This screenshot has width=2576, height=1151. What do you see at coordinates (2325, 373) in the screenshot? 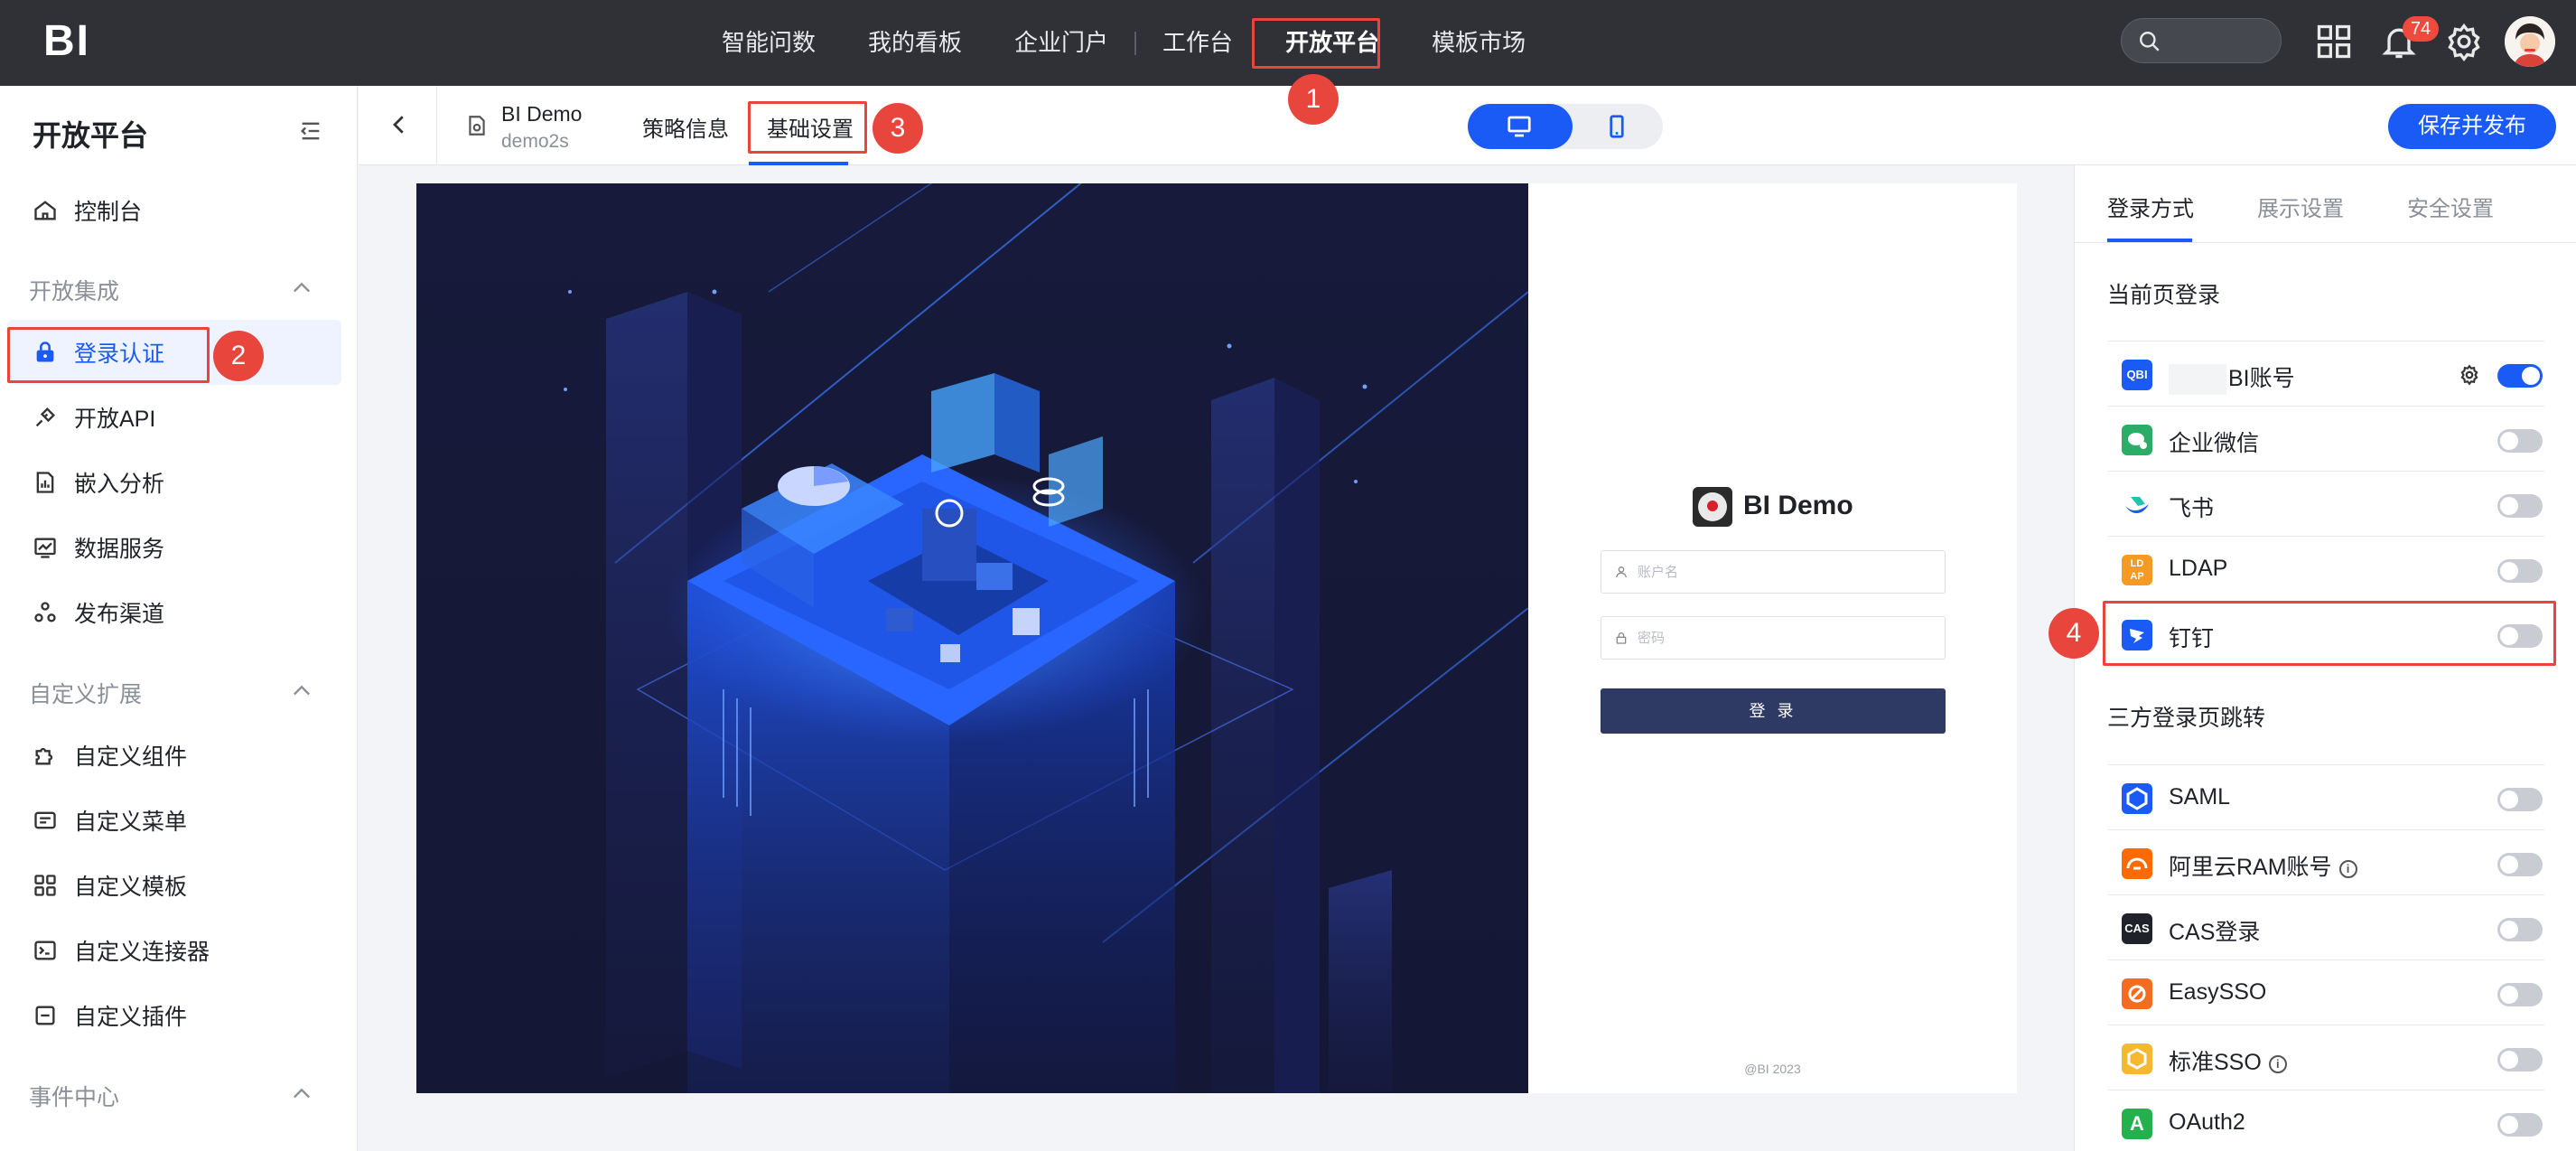
I see `login-method-bi-account: QBI BI账号` at bounding box center [2325, 373].